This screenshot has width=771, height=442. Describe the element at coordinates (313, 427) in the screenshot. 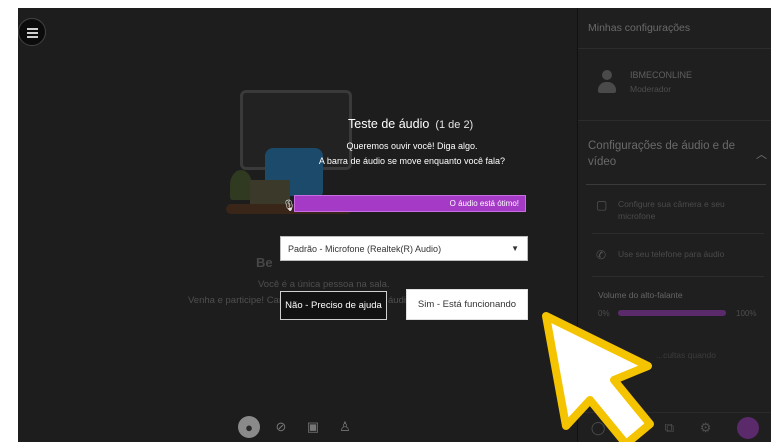

I see `screen-share-icon: ▣` at that location.